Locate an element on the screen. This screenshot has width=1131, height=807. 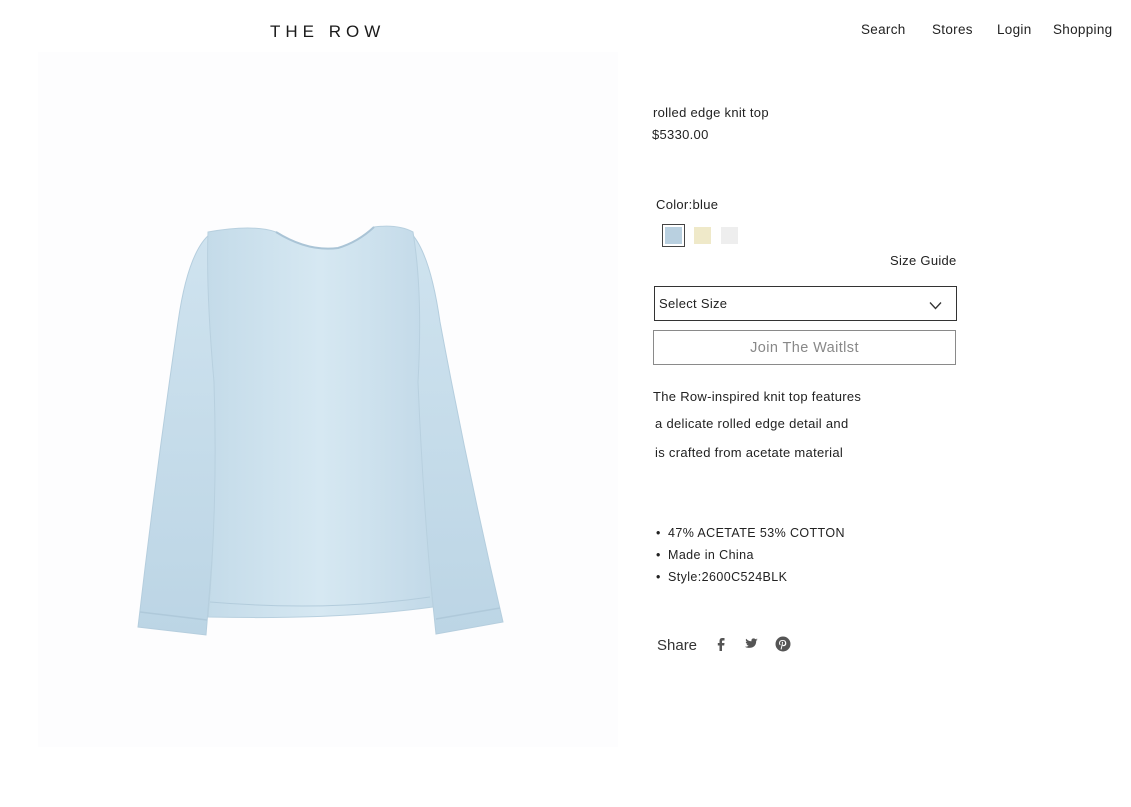
description-line: The Row-inspired knit top features is located at coordinates (757, 396).